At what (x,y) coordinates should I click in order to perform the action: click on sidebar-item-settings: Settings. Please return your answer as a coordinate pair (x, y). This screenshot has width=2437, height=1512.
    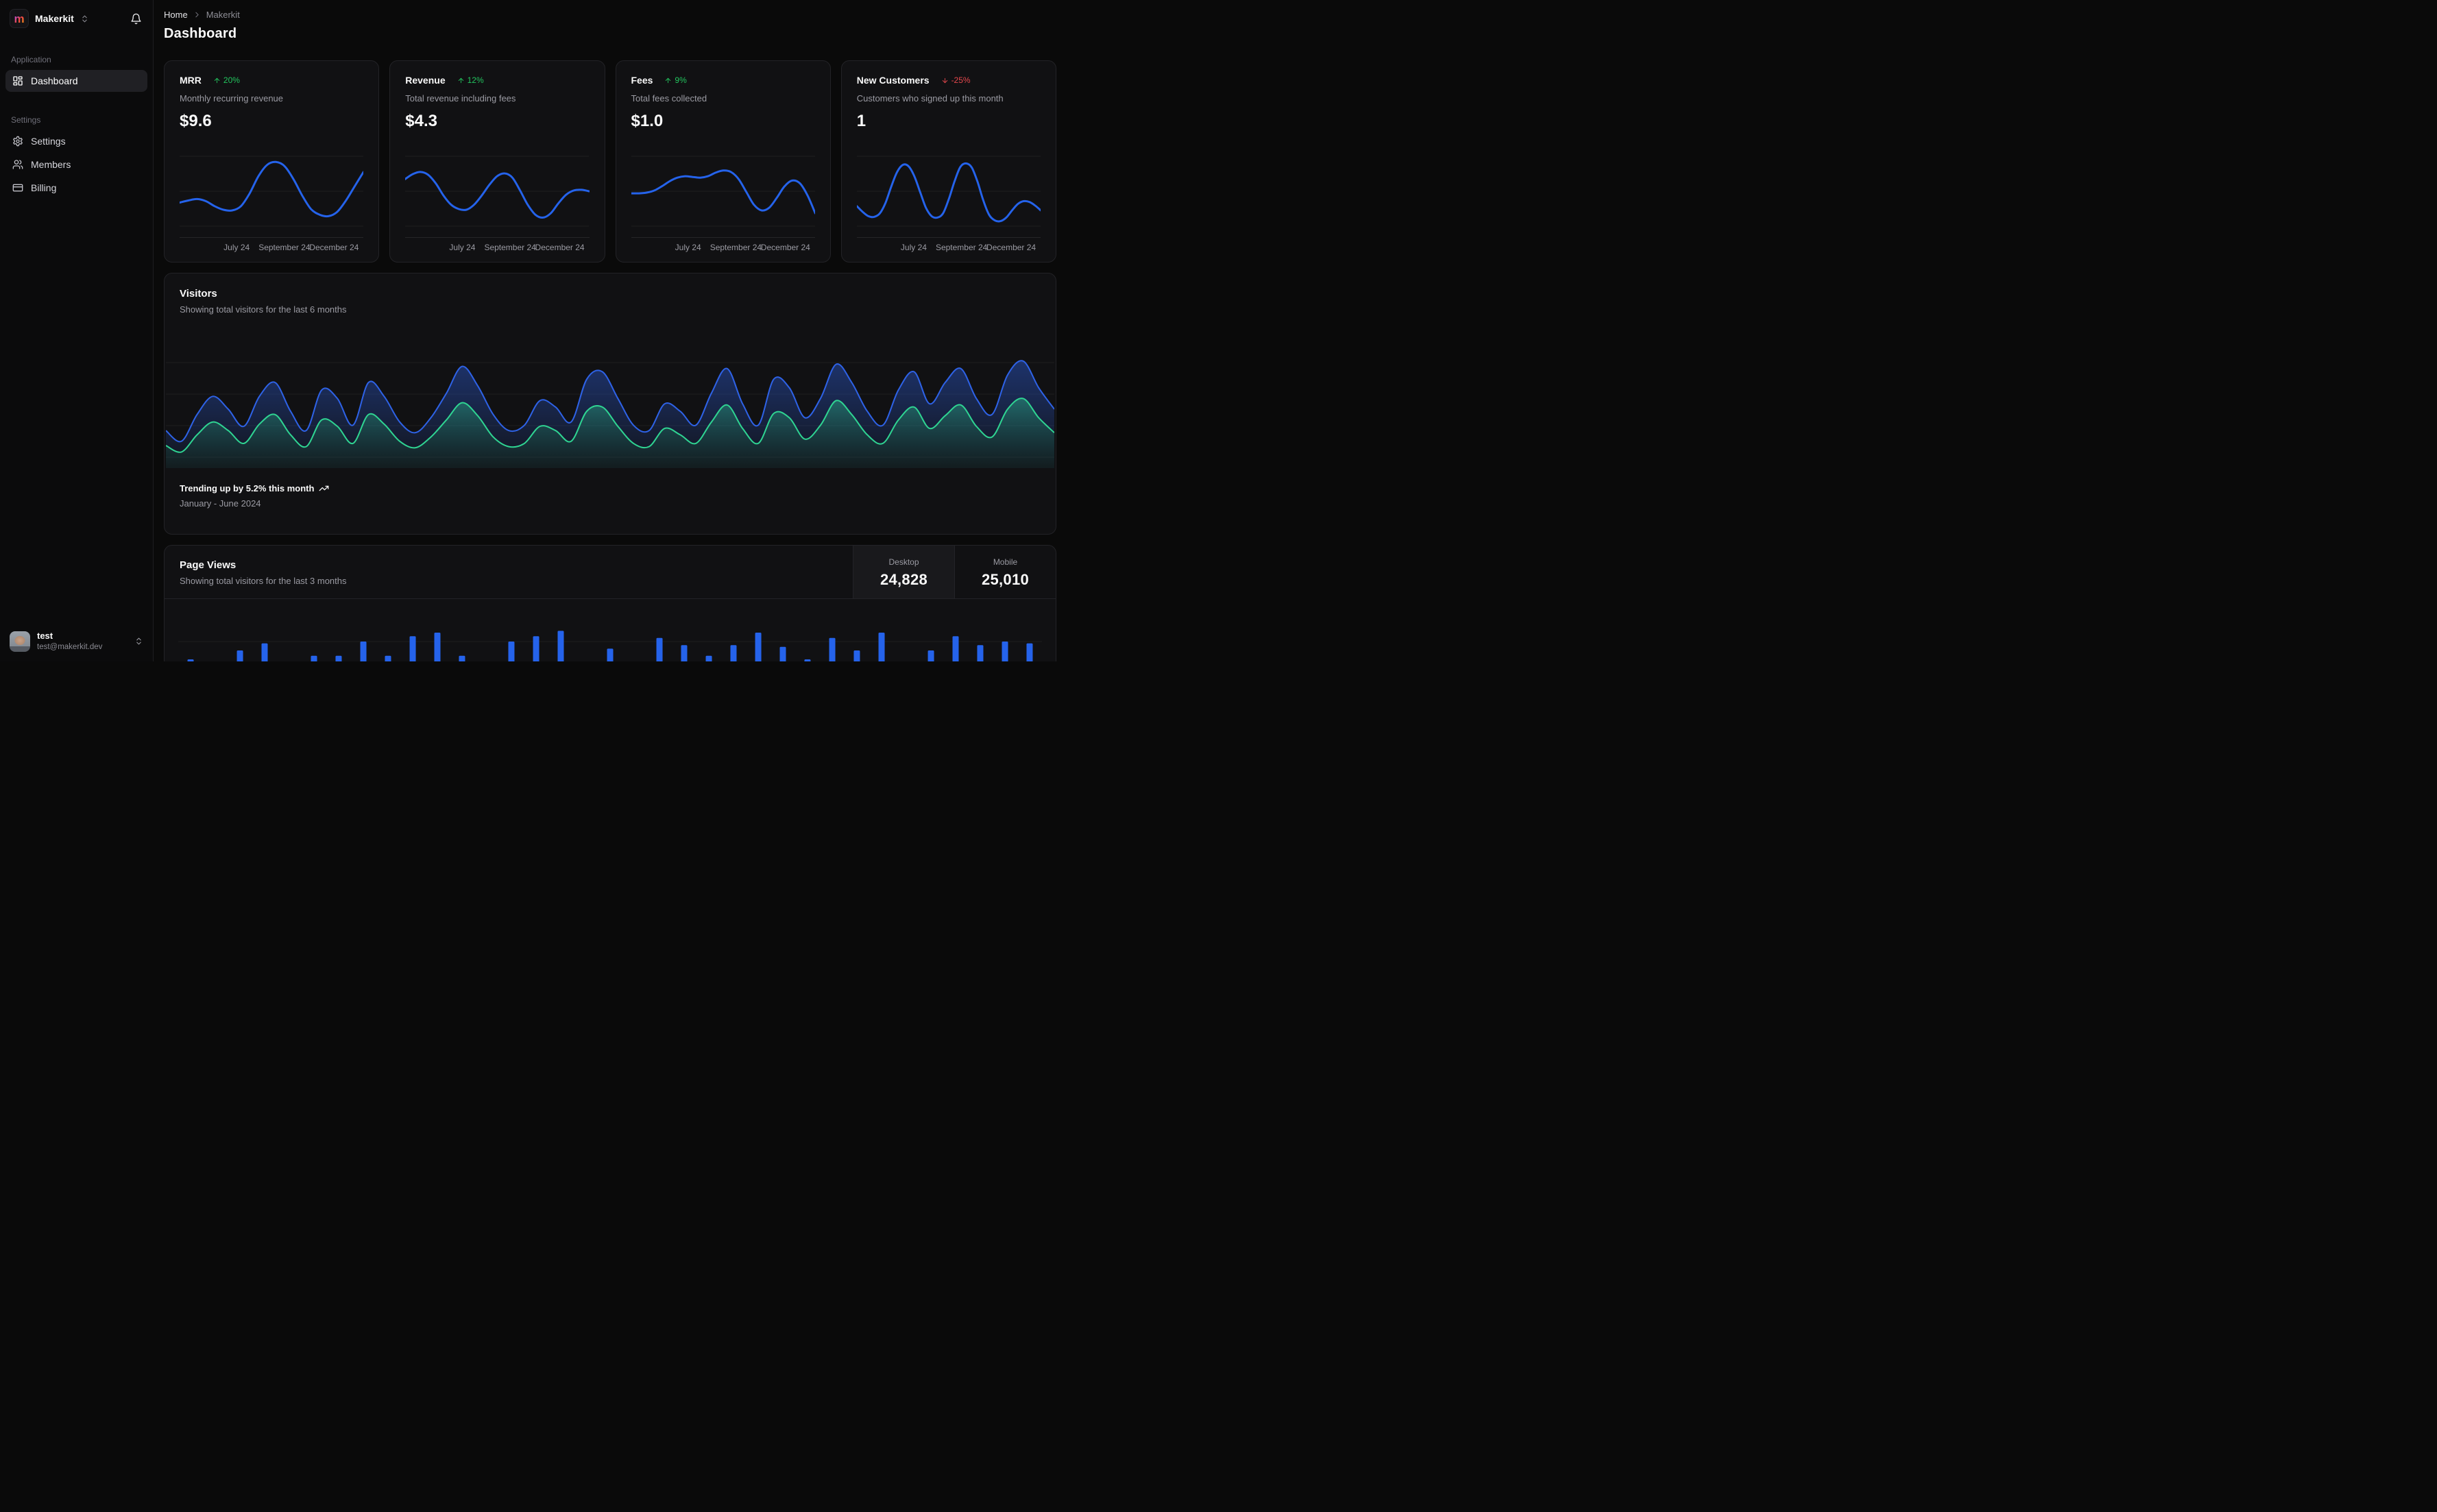
    Looking at the image, I should click on (76, 141).